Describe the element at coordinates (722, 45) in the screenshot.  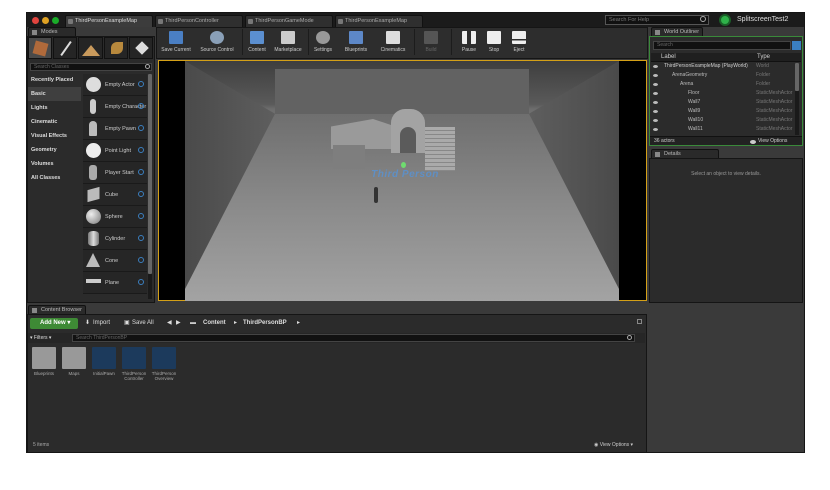
I see `outliner-search-input: Search` at that location.